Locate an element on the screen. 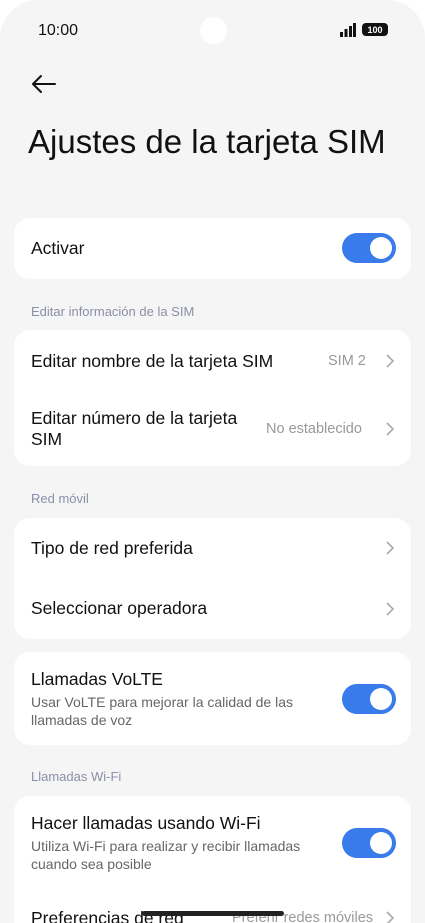 The width and height of the screenshot is (425, 923). status-bar: 10:00 100 is located at coordinates (212, 30).